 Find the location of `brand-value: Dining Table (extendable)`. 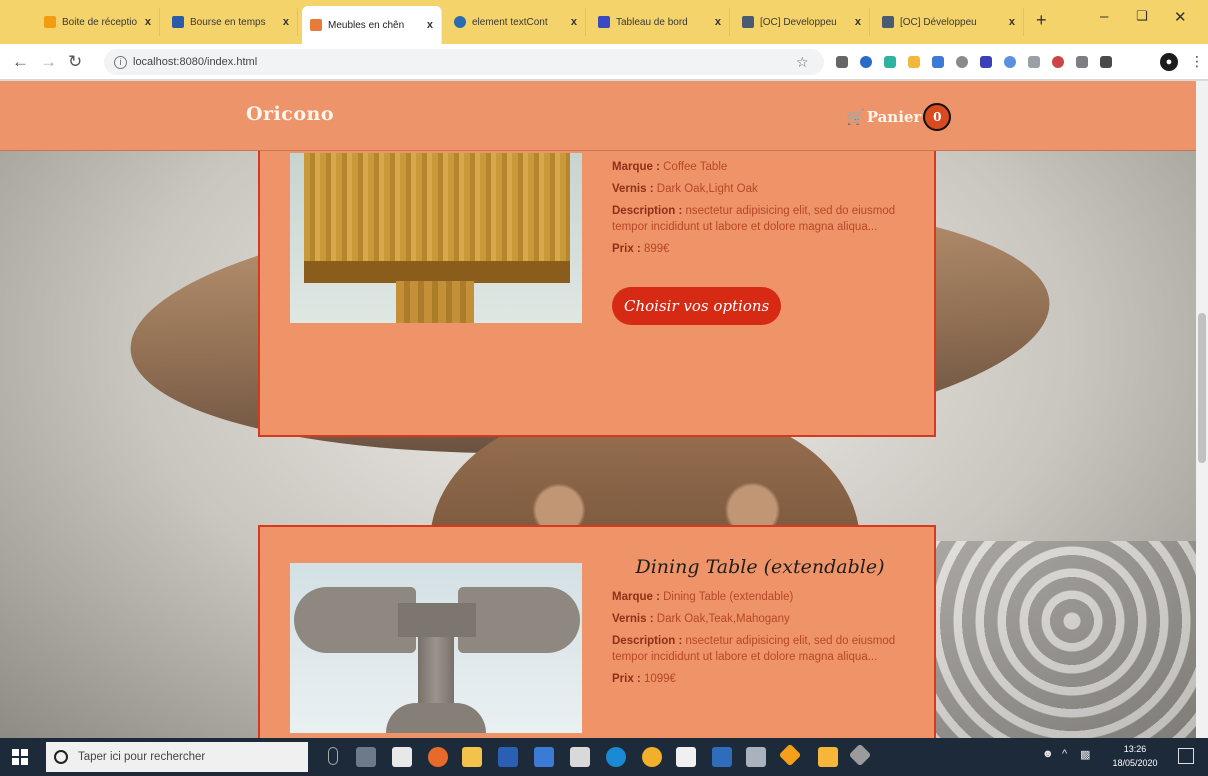

brand-value: Dining Table (extendable) is located at coordinates (728, 597).